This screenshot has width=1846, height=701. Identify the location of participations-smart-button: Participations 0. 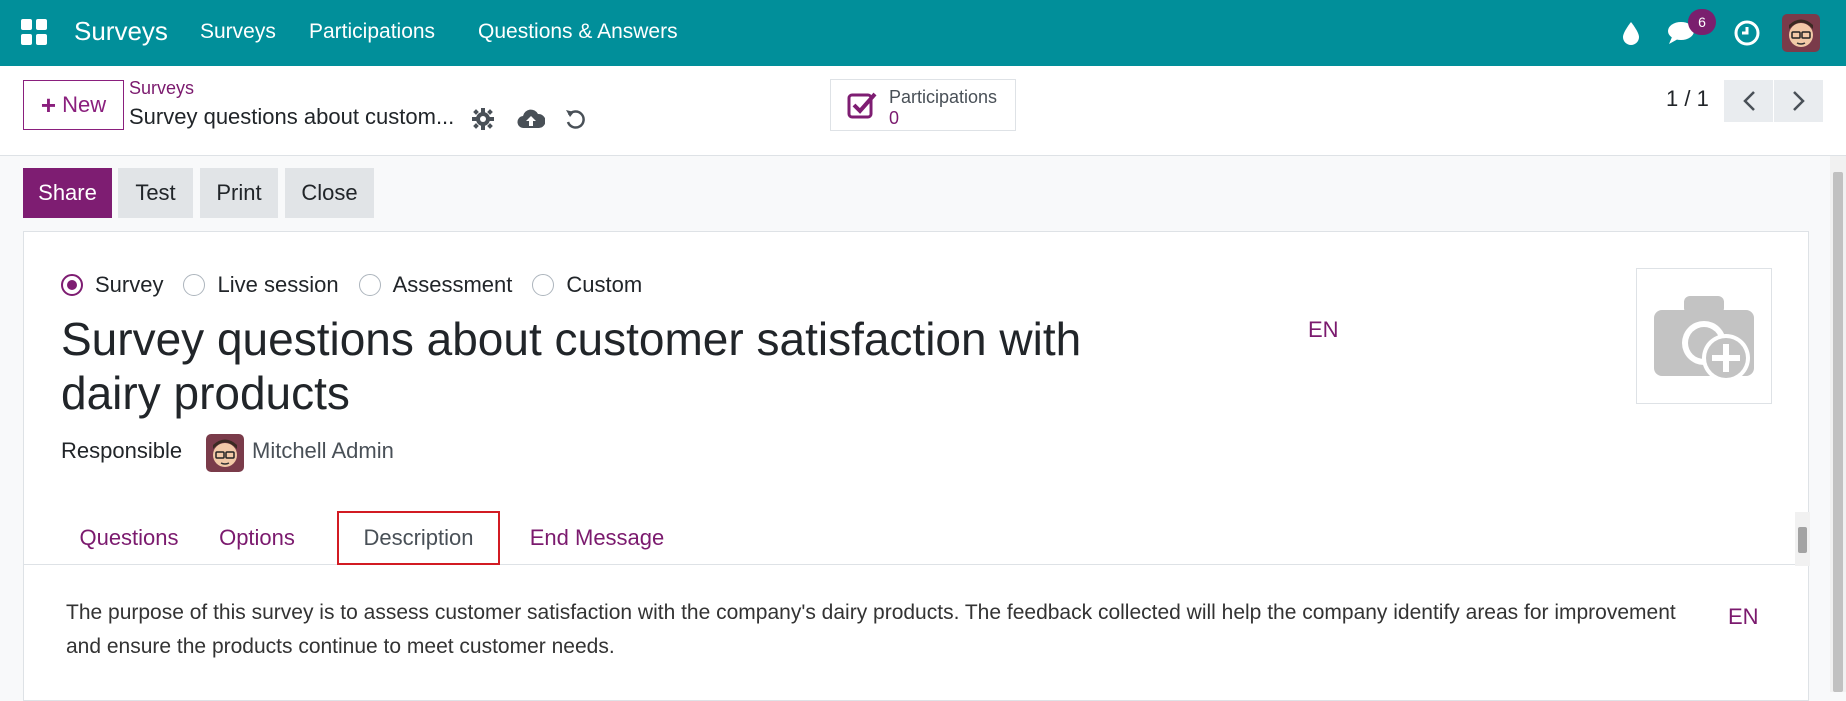
(923, 105).